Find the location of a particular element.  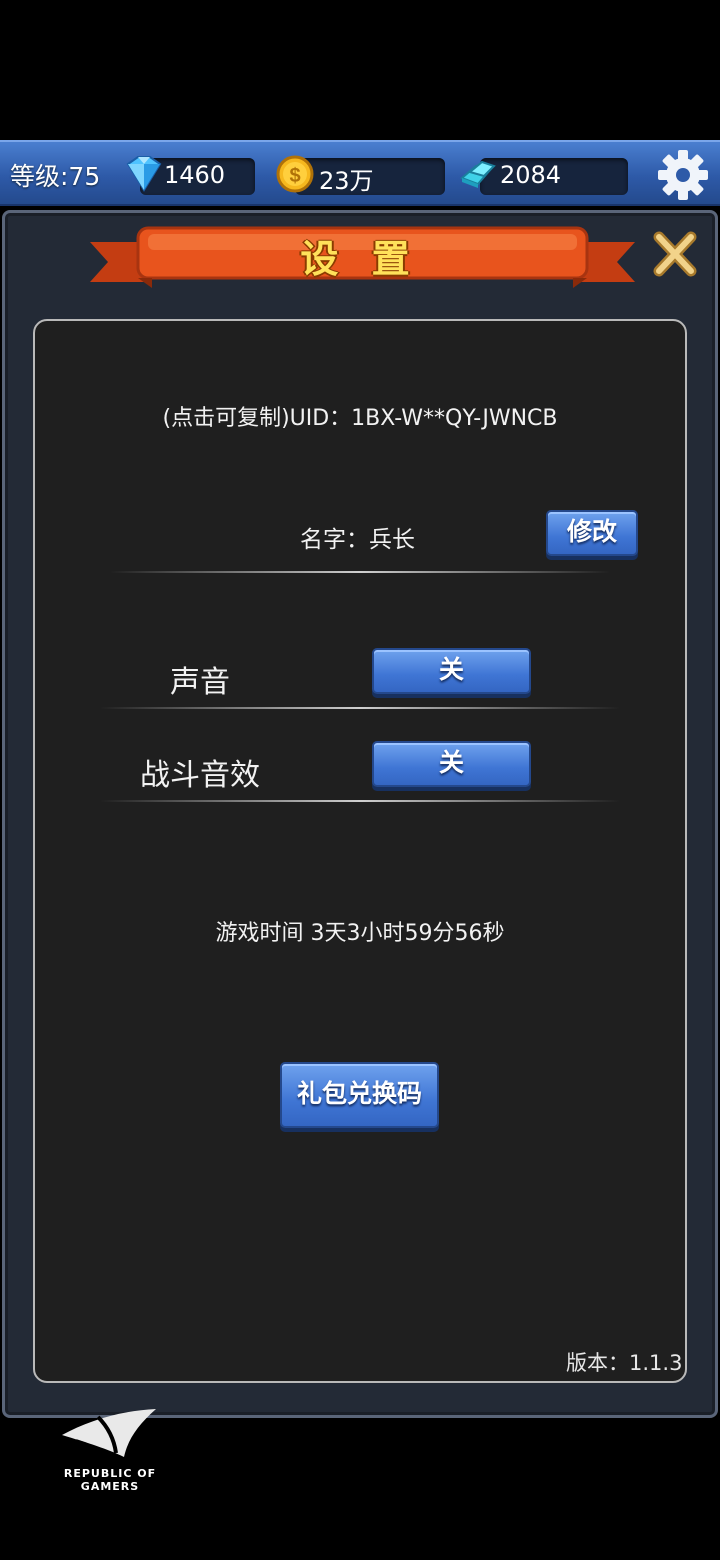

close-icon is located at coordinates (675, 254).